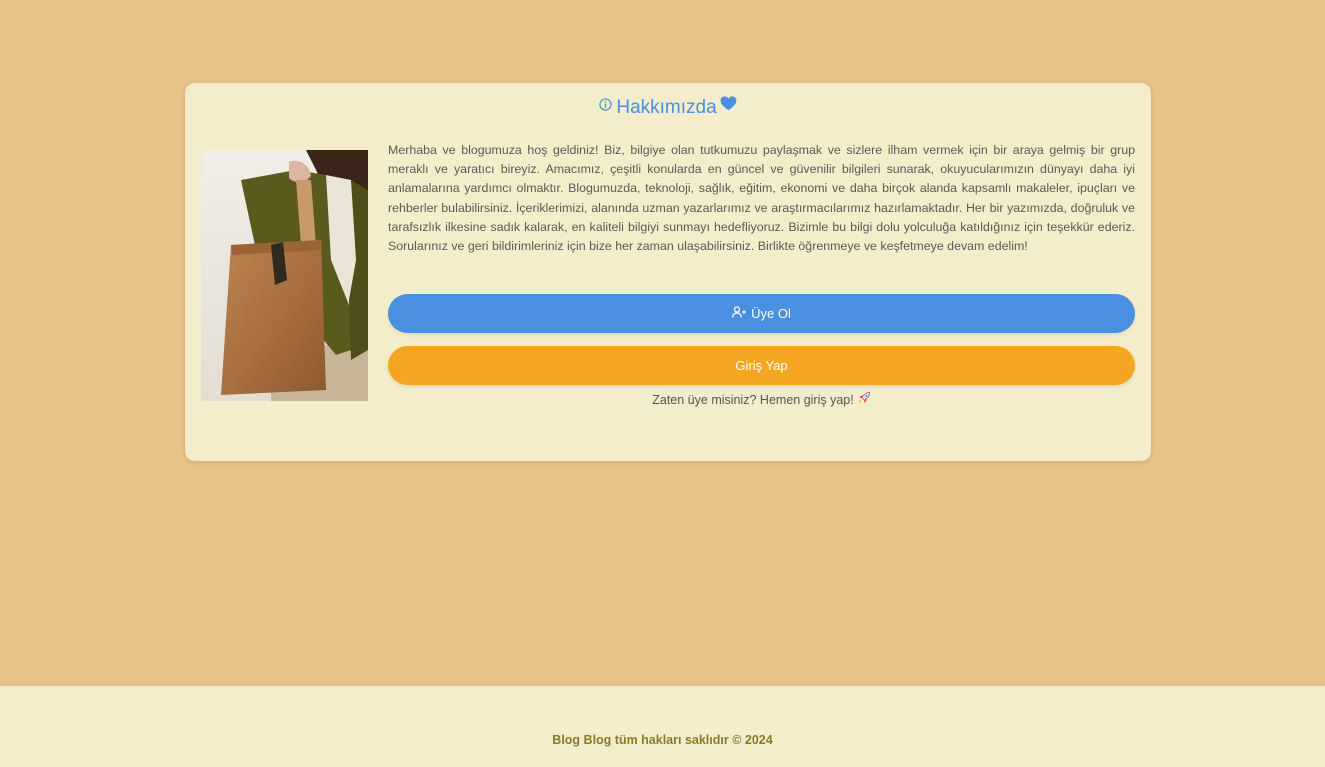  I want to click on signup-button-label: Üye Ol, so click(771, 313).